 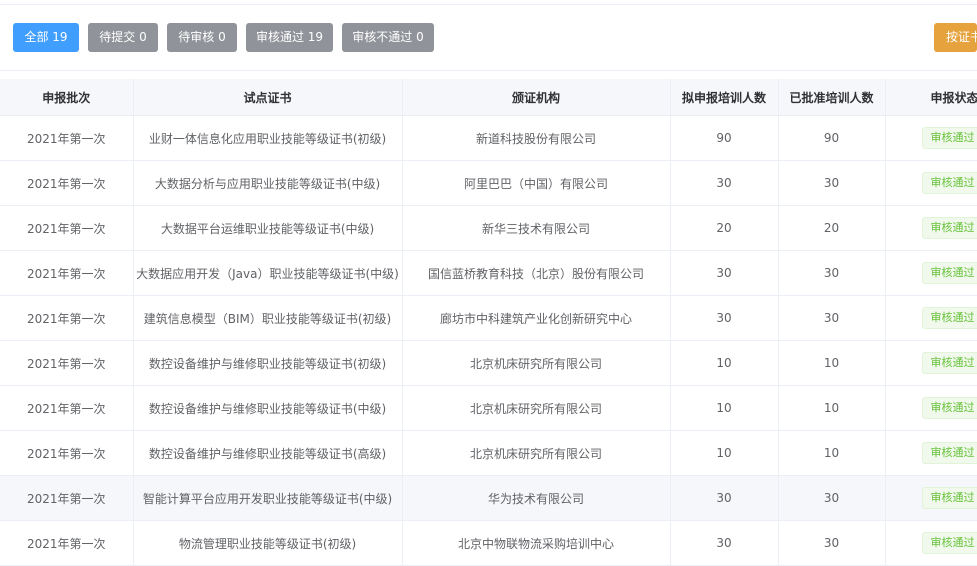 What do you see at coordinates (724, 138) in the screenshot?
I see `cell-planned-count: 90` at bounding box center [724, 138].